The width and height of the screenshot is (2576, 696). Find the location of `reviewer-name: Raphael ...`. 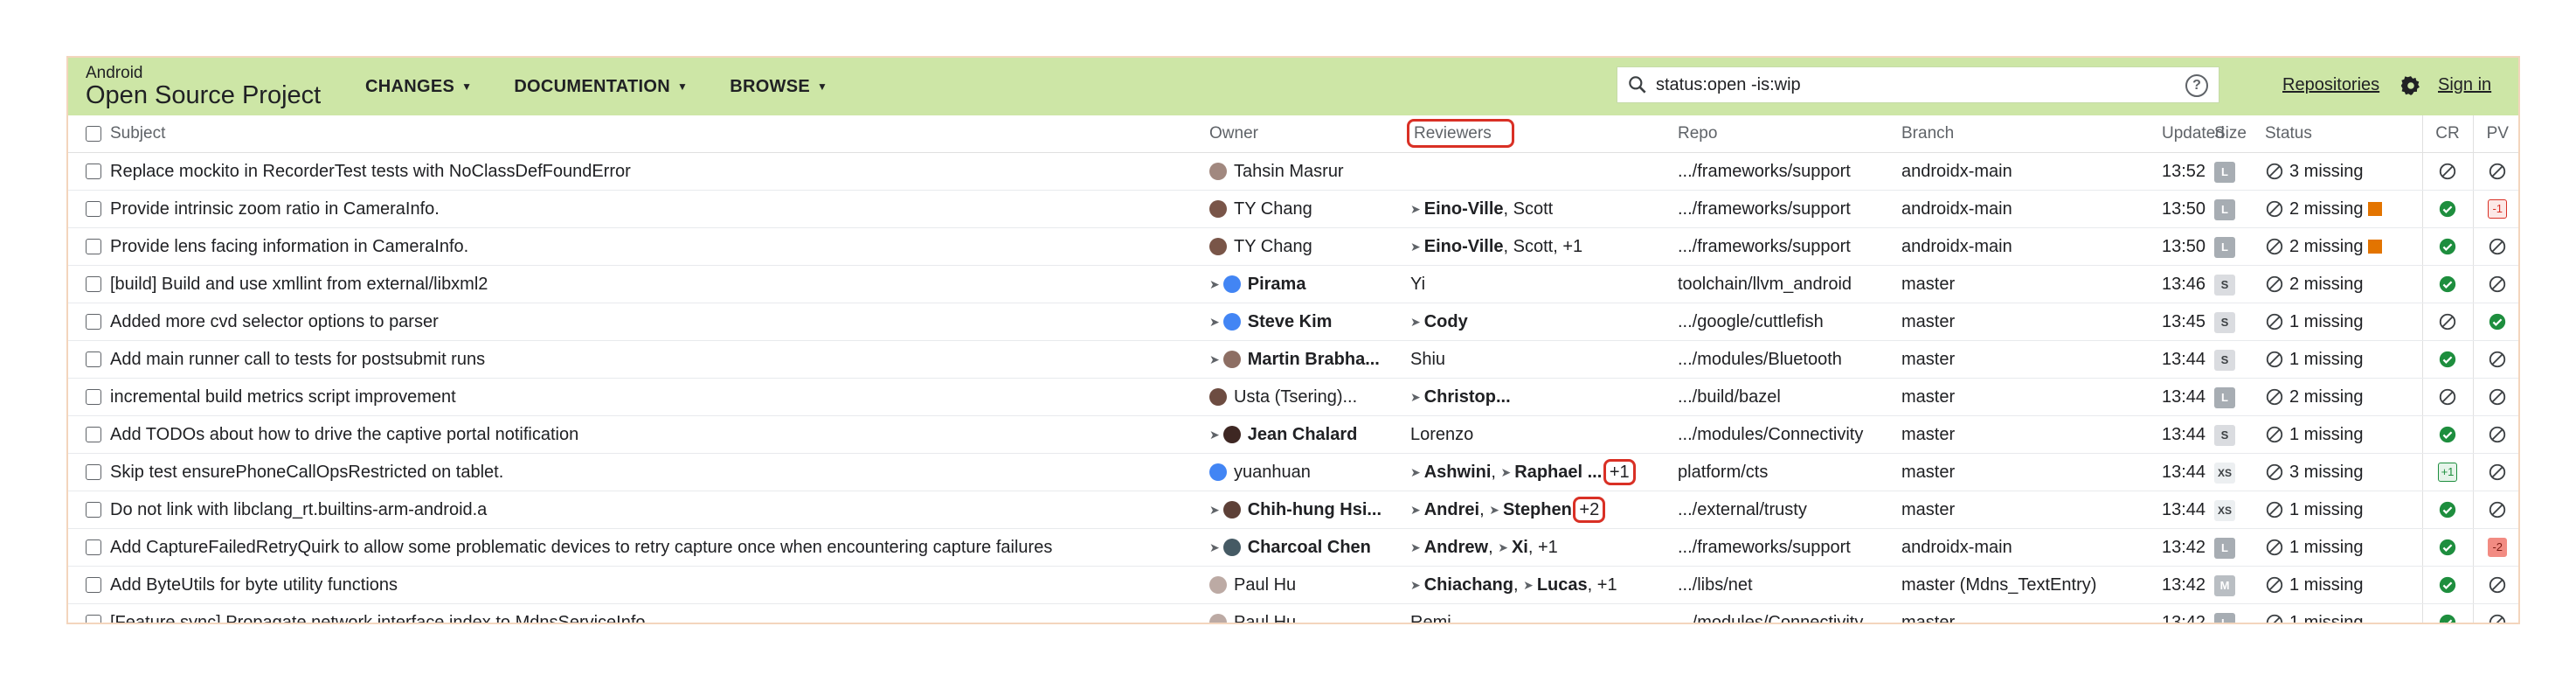

reviewer-name: Raphael ... is located at coordinates (1558, 473).